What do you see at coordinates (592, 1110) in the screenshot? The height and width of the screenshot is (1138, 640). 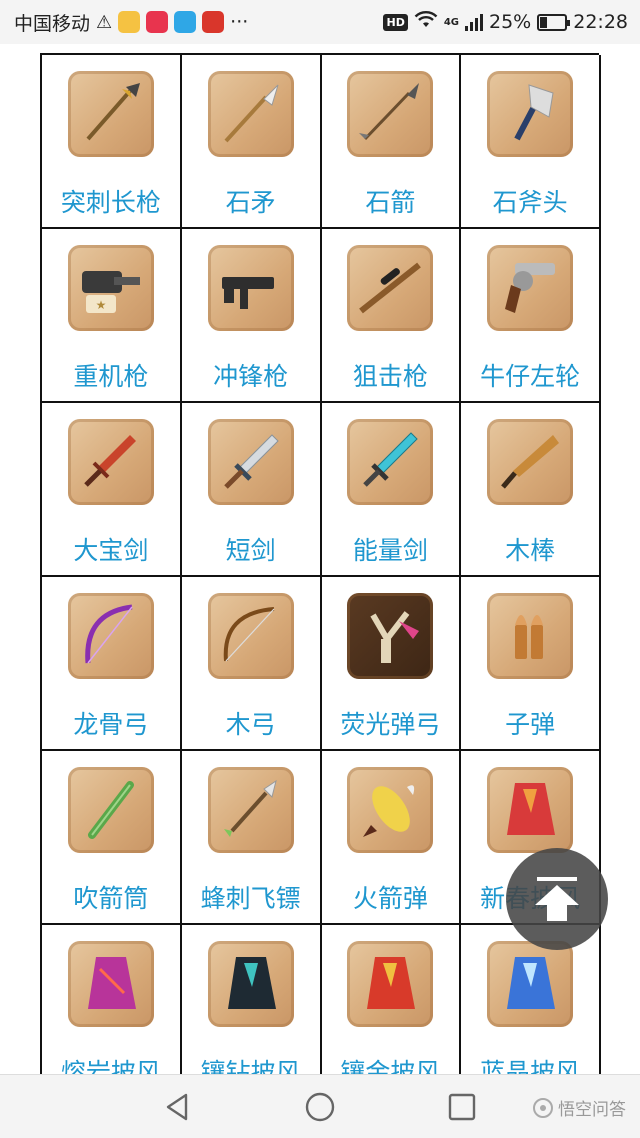 I see `watermark-text: 悟空问答` at bounding box center [592, 1110].